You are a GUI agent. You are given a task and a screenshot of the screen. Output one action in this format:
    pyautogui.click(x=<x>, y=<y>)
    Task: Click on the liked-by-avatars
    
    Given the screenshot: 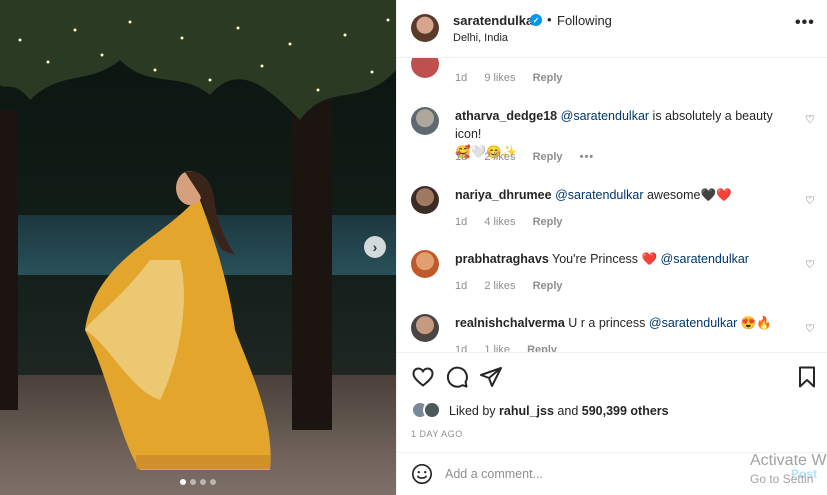 What is the action you would take?
    pyautogui.click(x=427, y=410)
    